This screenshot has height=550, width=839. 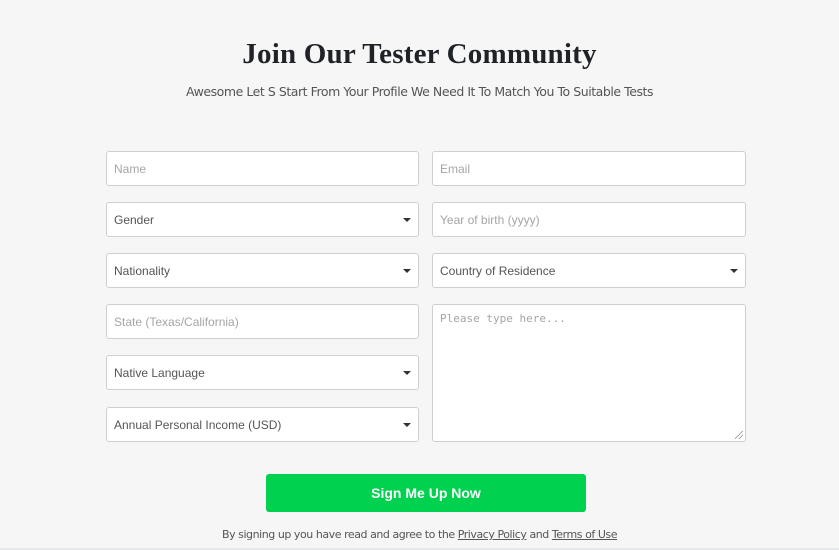 I want to click on page-title: Join Our Tester Community, so click(x=419, y=54).